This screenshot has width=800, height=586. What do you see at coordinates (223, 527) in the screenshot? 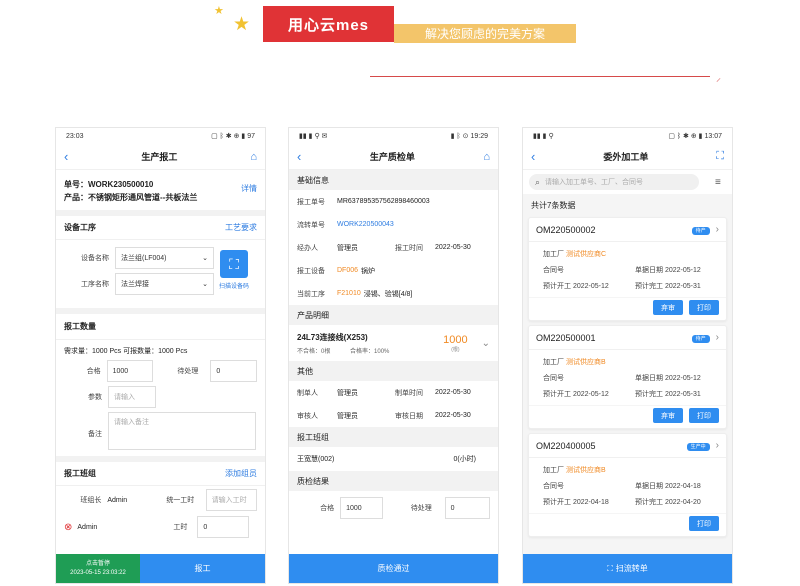
I see `hours-input: 0` at bounding box center [223, 527].